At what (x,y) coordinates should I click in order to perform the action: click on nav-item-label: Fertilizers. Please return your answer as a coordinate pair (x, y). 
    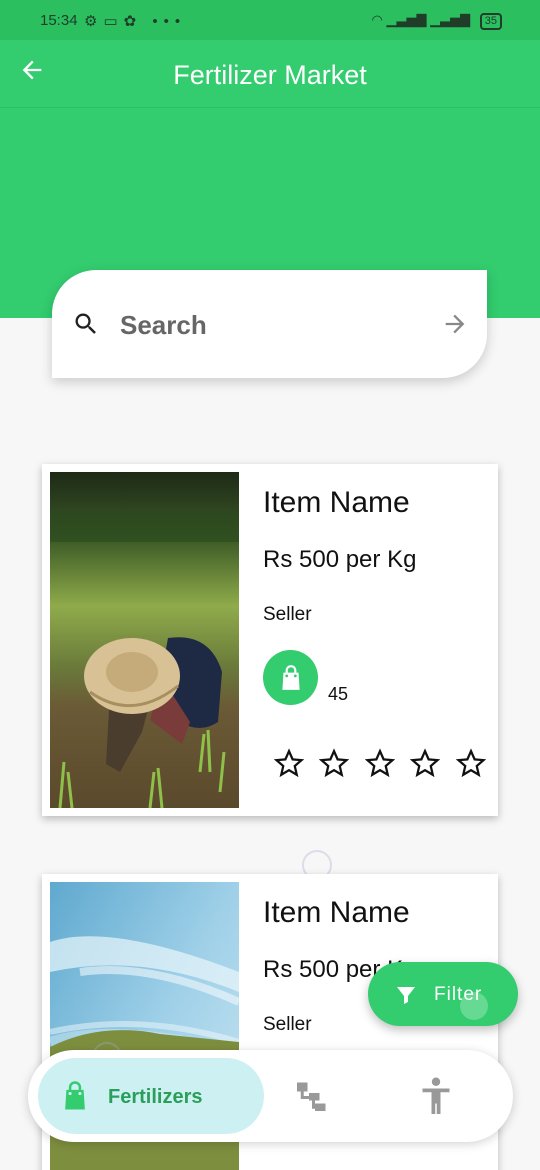
    Looking at the image, I should click on (155, 1097).